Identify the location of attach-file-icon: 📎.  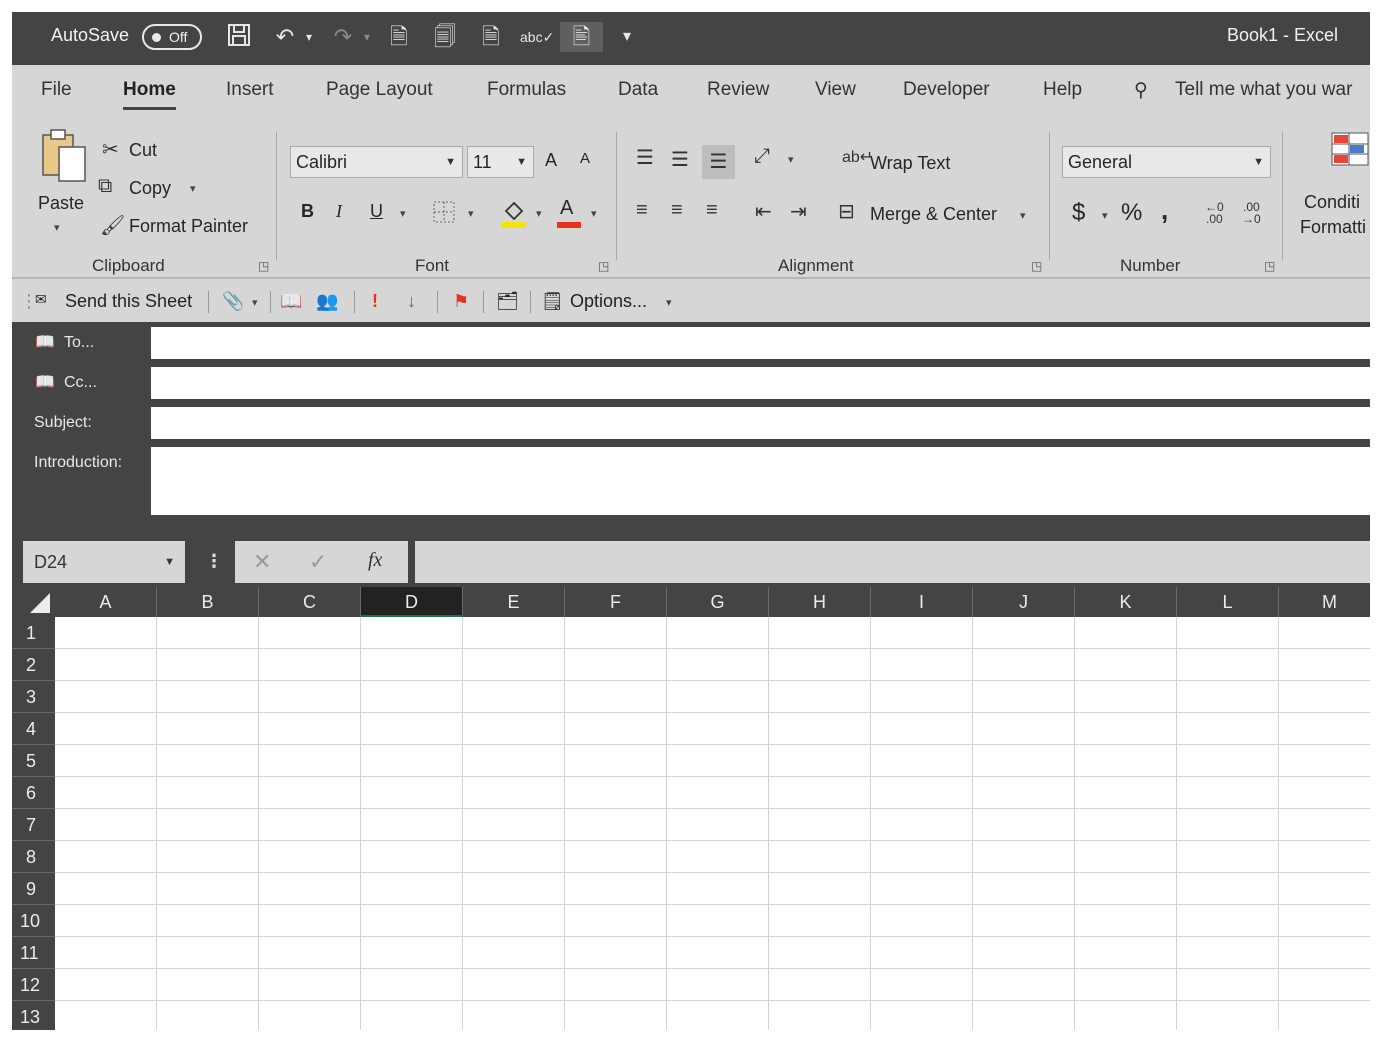
(233, 301).